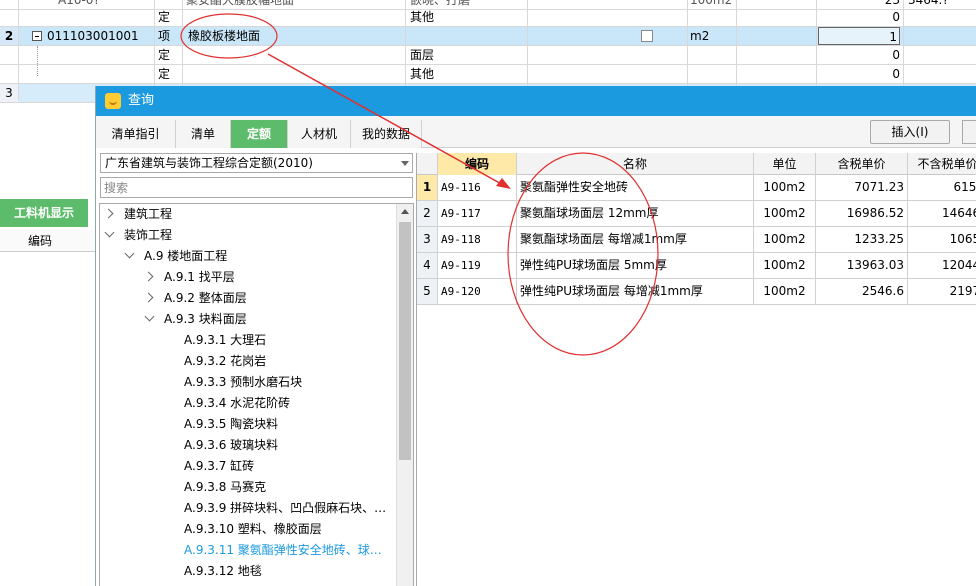  Describe the element at coordinates (862, 164) in the screenshot. I see `column-header-tax-price: 含税单价` at that location.